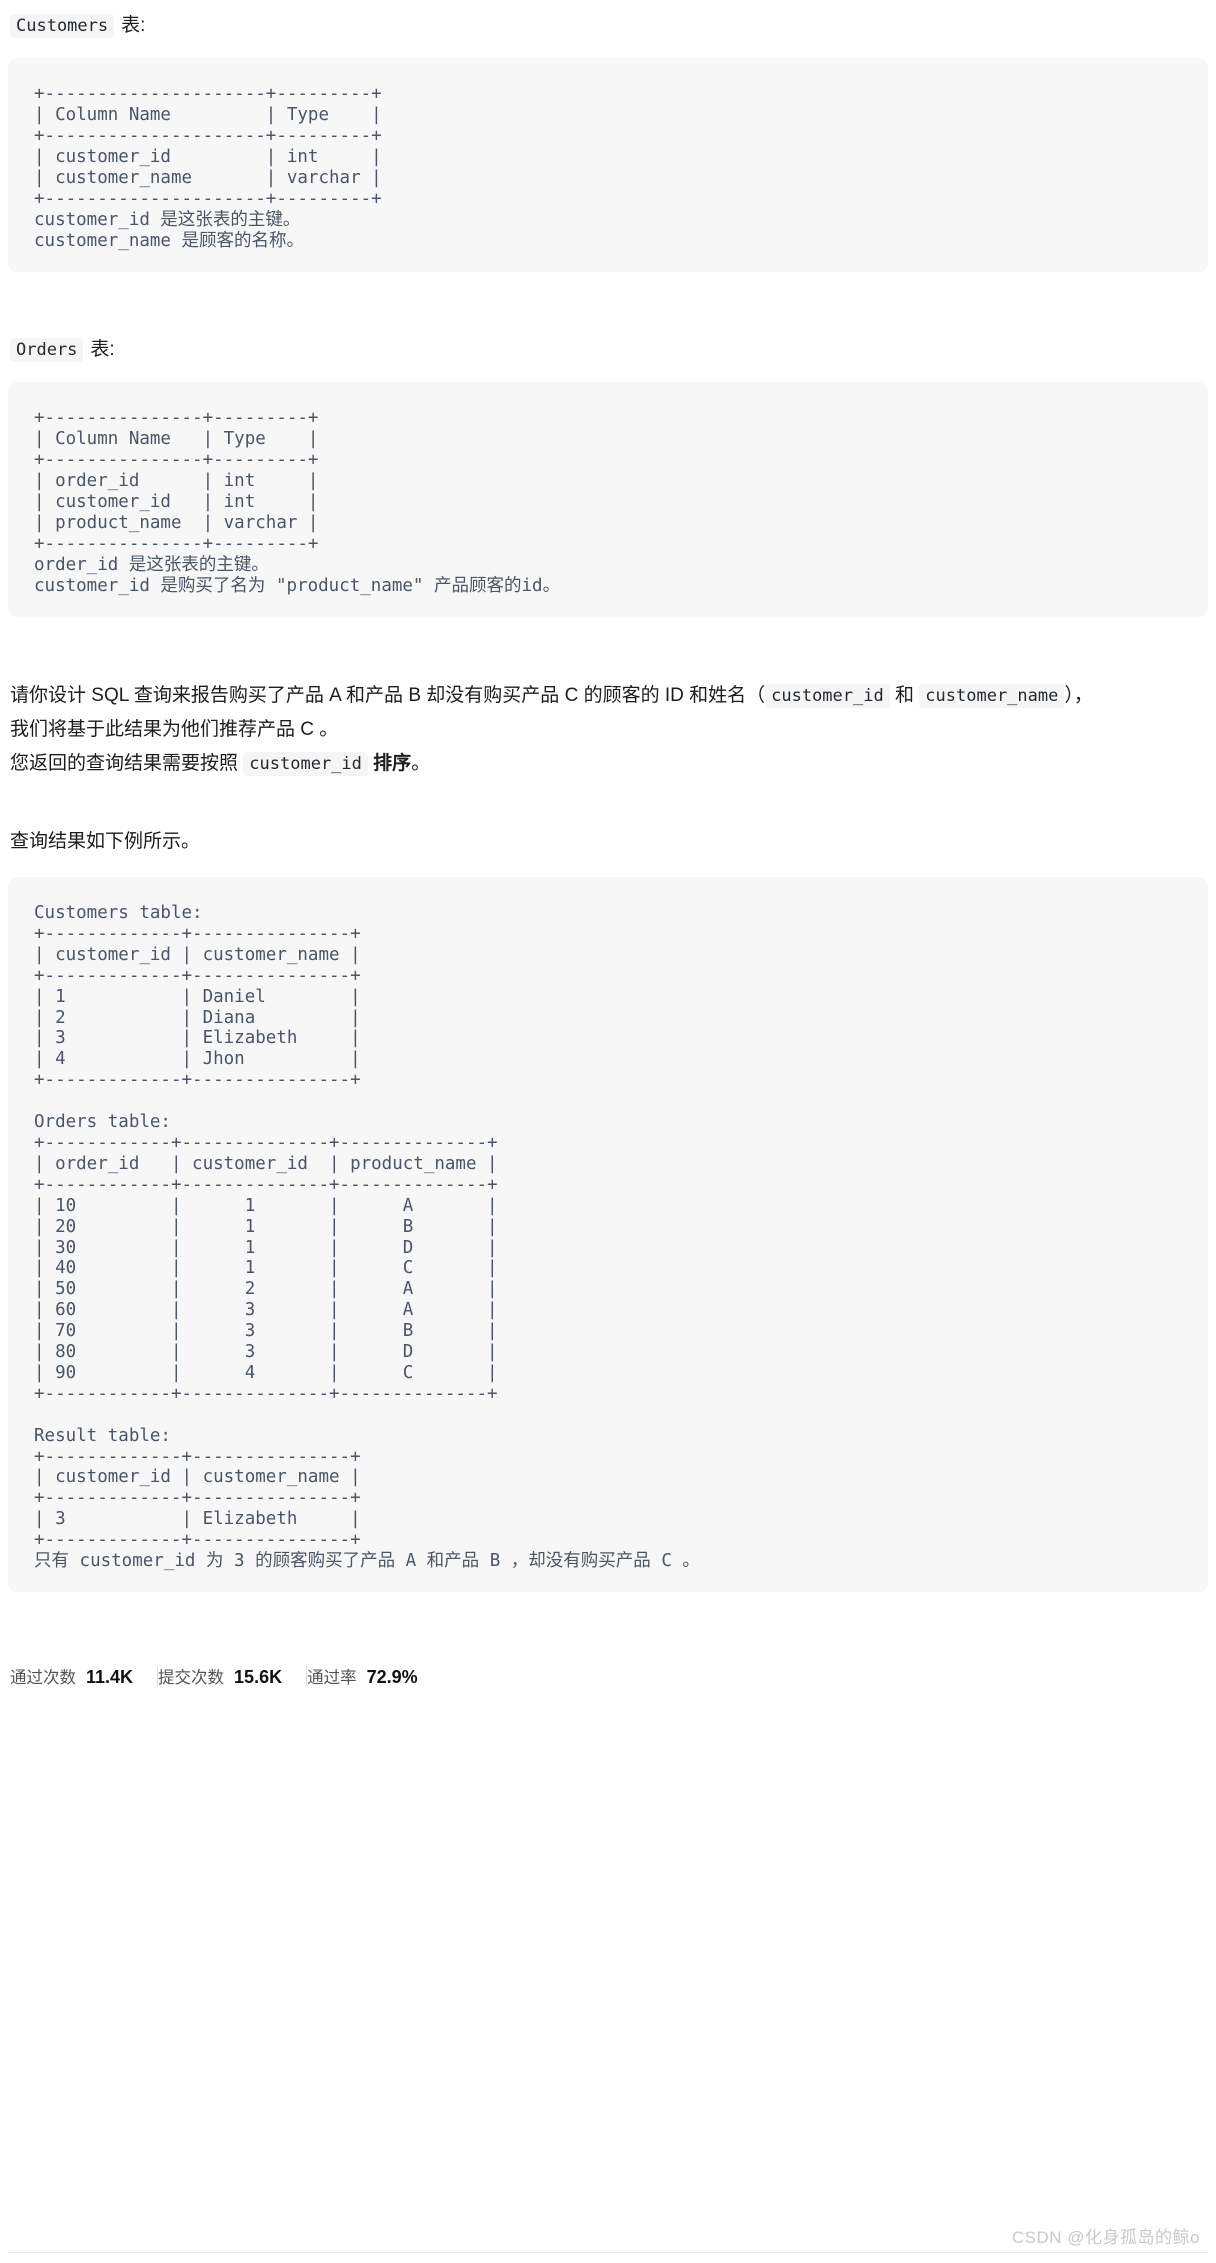 This screenshot has width=1216, height=2263. Describe the element at coordinates (392, 1677) in the screenshot. I see `stat-acceptance-rate-value: 72.9%` at that location.